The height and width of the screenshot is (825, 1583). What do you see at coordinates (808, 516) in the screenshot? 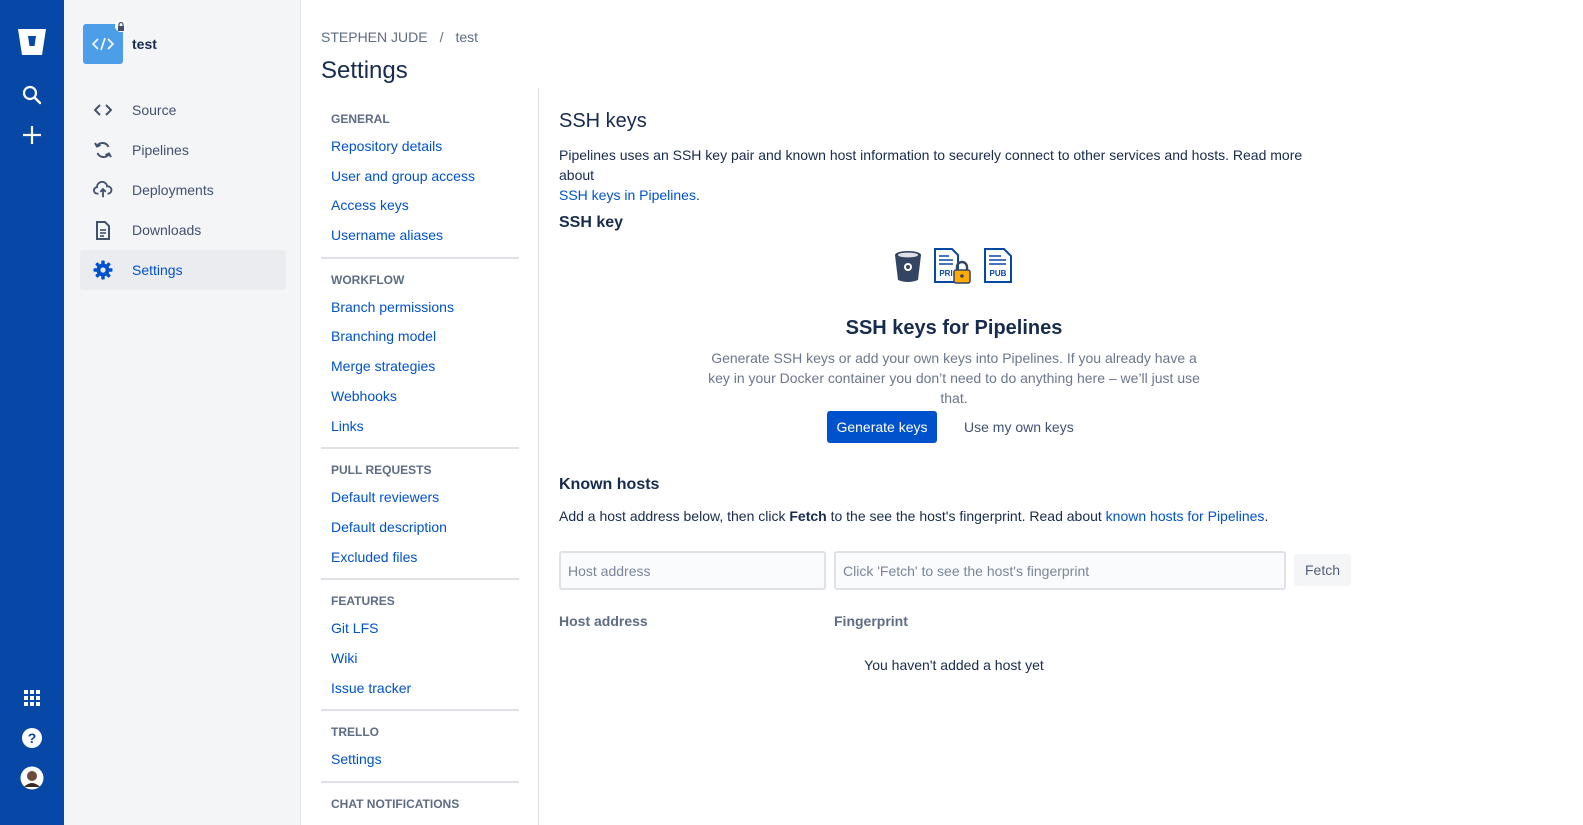
I see `known-desc-fetch: Fetch` at bounding box center [808, 516].